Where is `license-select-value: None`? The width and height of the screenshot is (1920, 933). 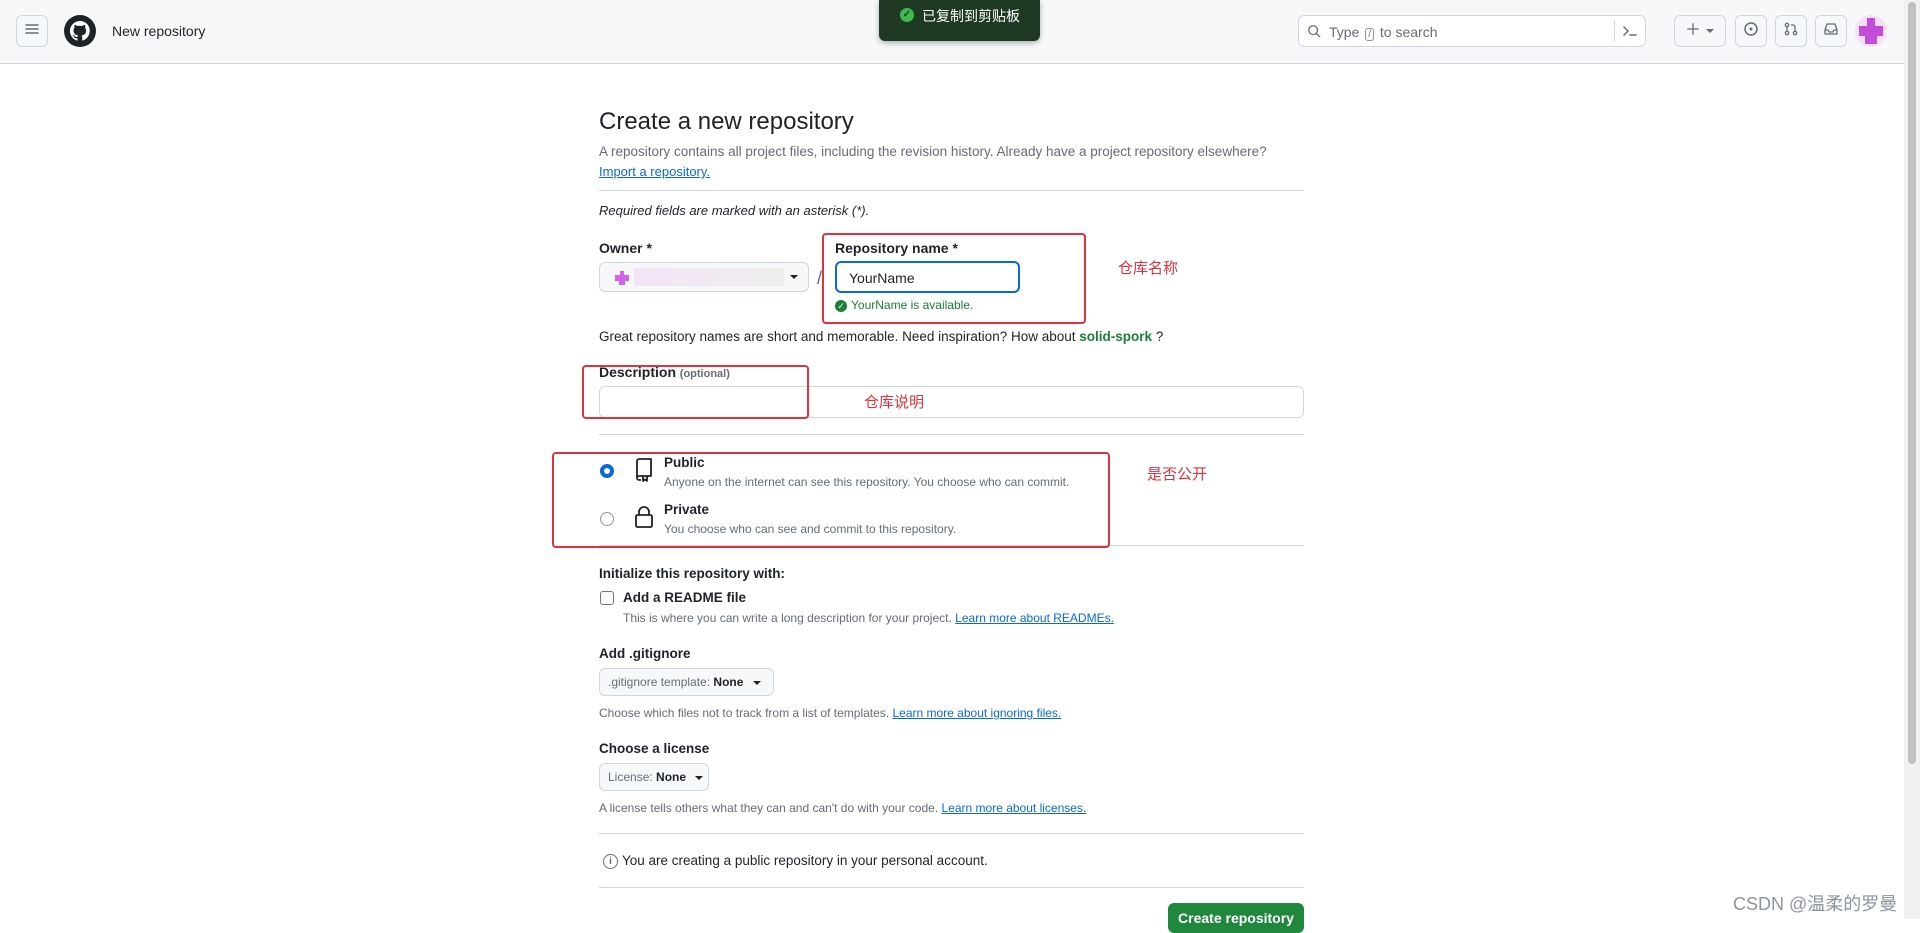 license-select-value: None is located at coordinates (671, 777).